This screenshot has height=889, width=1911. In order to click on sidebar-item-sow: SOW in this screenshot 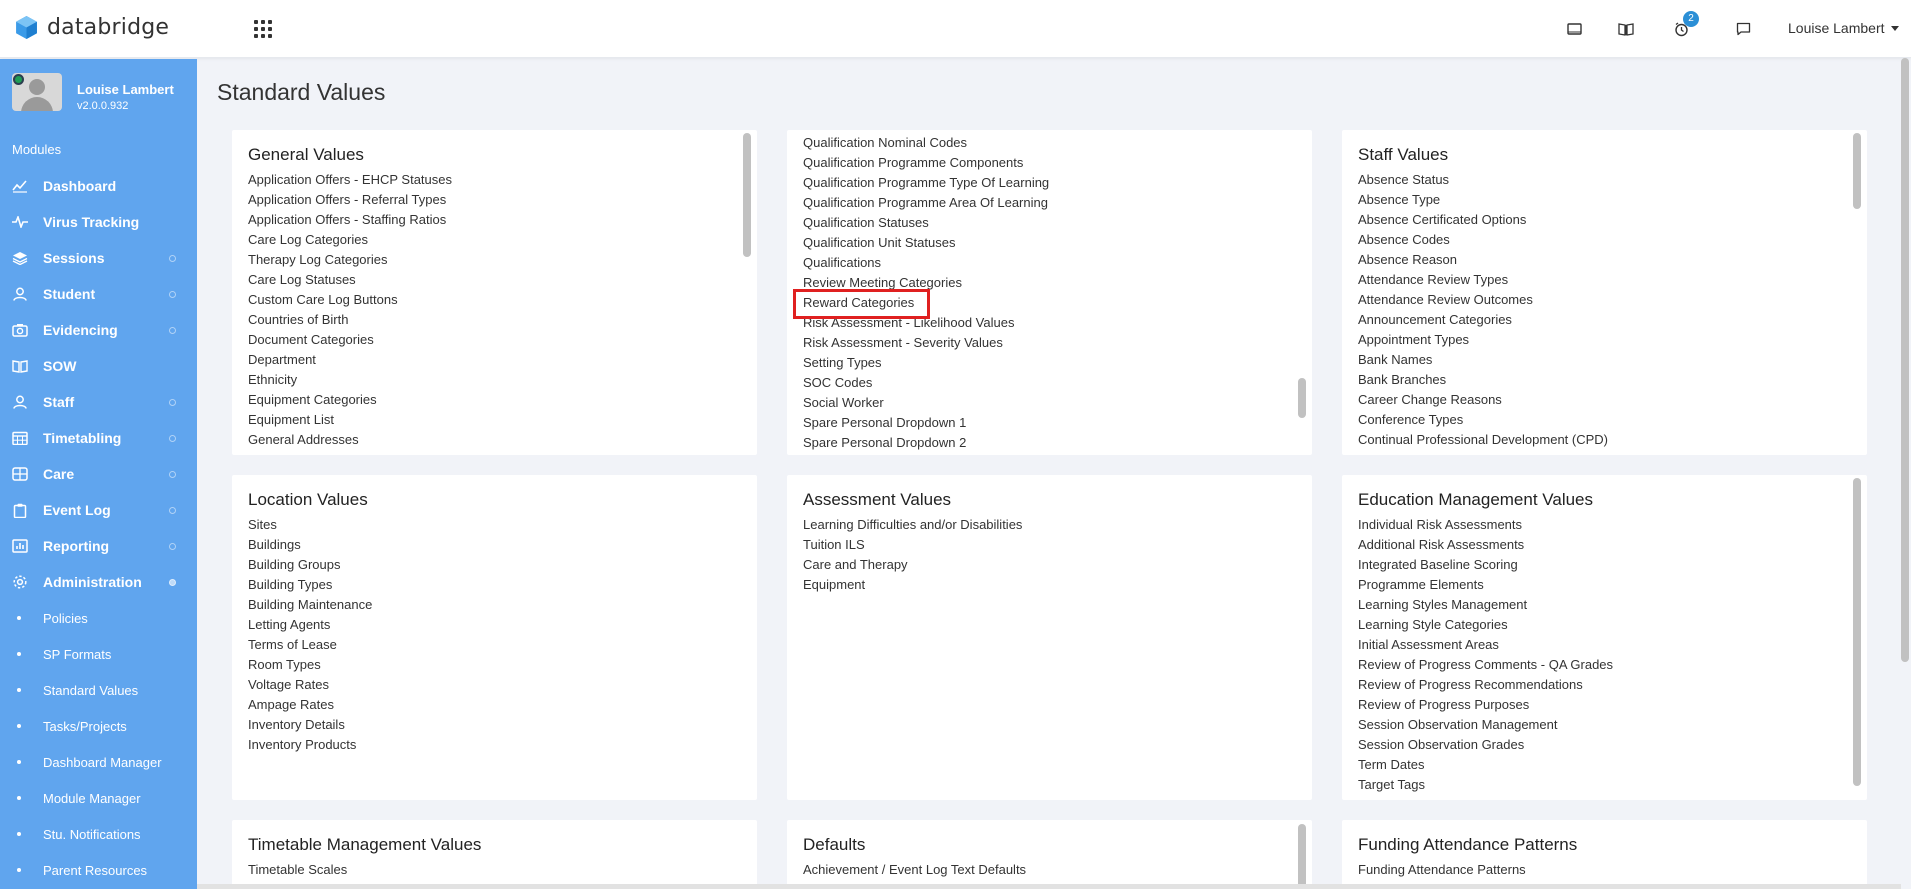, I will do `click(98, 366)`.